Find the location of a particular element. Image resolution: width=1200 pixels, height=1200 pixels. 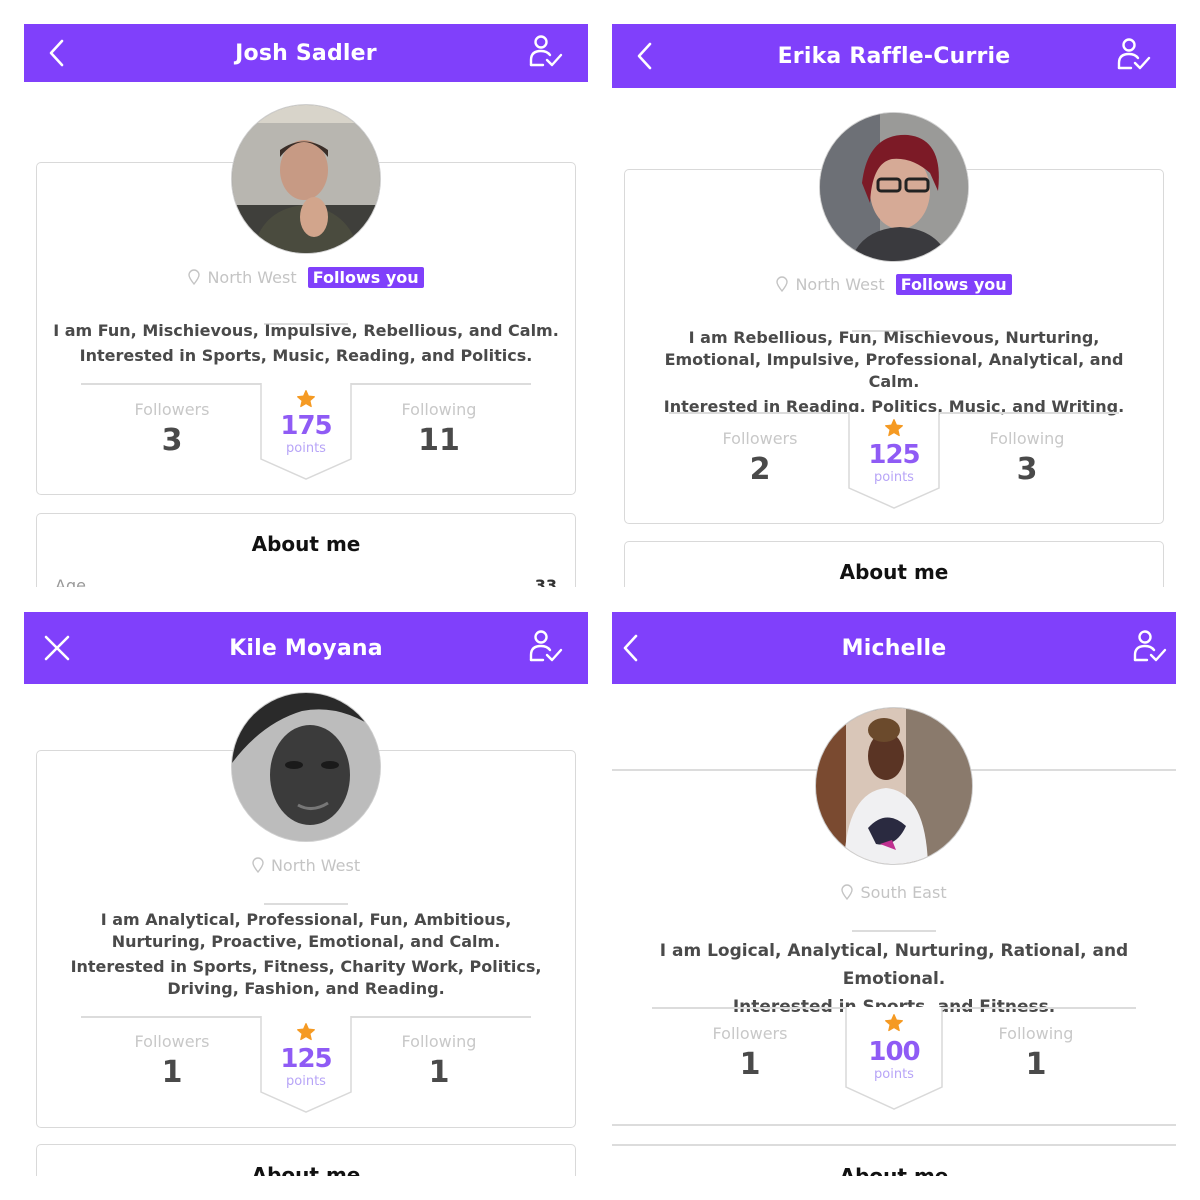

points-badge: 125 points is located at coordinates (306, 1064).